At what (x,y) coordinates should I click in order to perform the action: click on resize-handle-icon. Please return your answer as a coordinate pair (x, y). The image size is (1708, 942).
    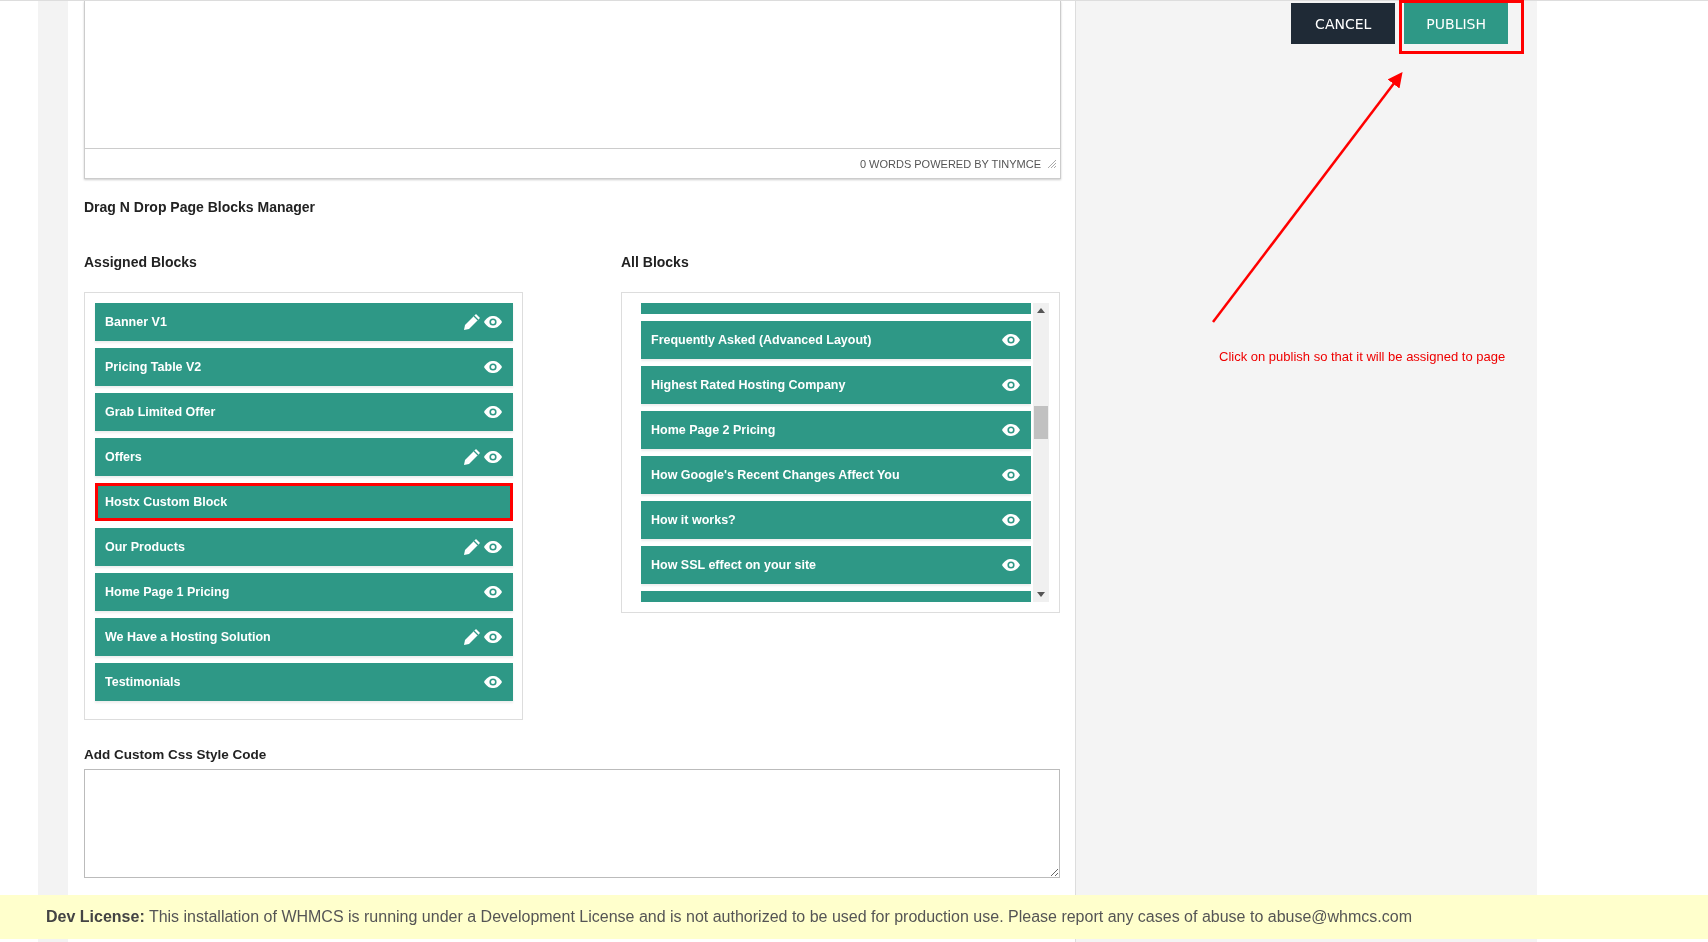
    Looking at the image, I should click on (1051, 163).